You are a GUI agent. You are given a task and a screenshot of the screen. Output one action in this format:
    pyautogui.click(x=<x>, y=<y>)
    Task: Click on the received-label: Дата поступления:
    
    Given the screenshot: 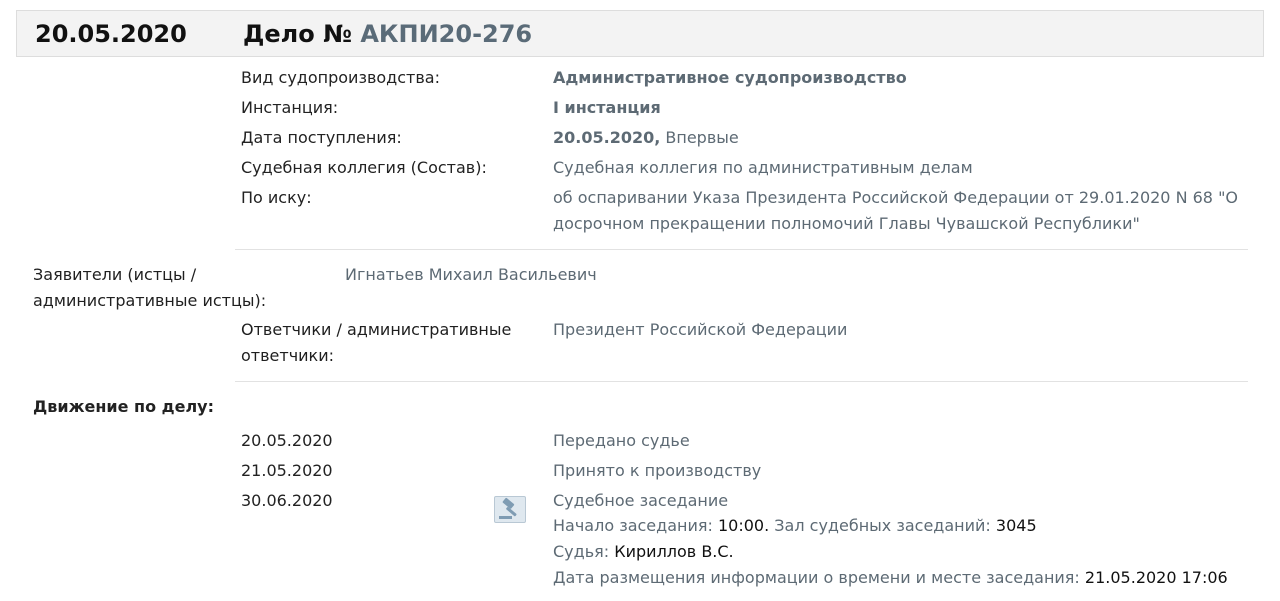 What is the action you would take?
    pyautogui.click(x=321, y=137)
    